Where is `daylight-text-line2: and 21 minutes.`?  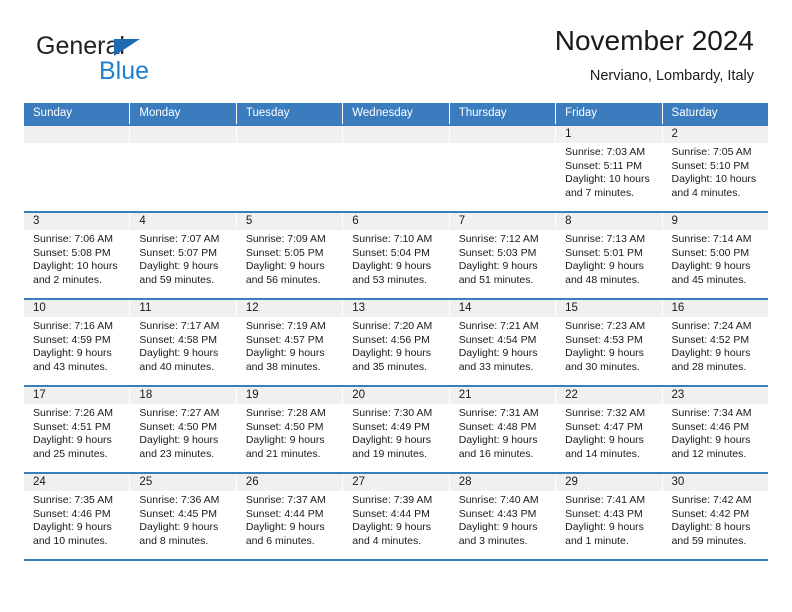 daylight-text-line2: and 21 minutes. is located at coordinates (283, 453).